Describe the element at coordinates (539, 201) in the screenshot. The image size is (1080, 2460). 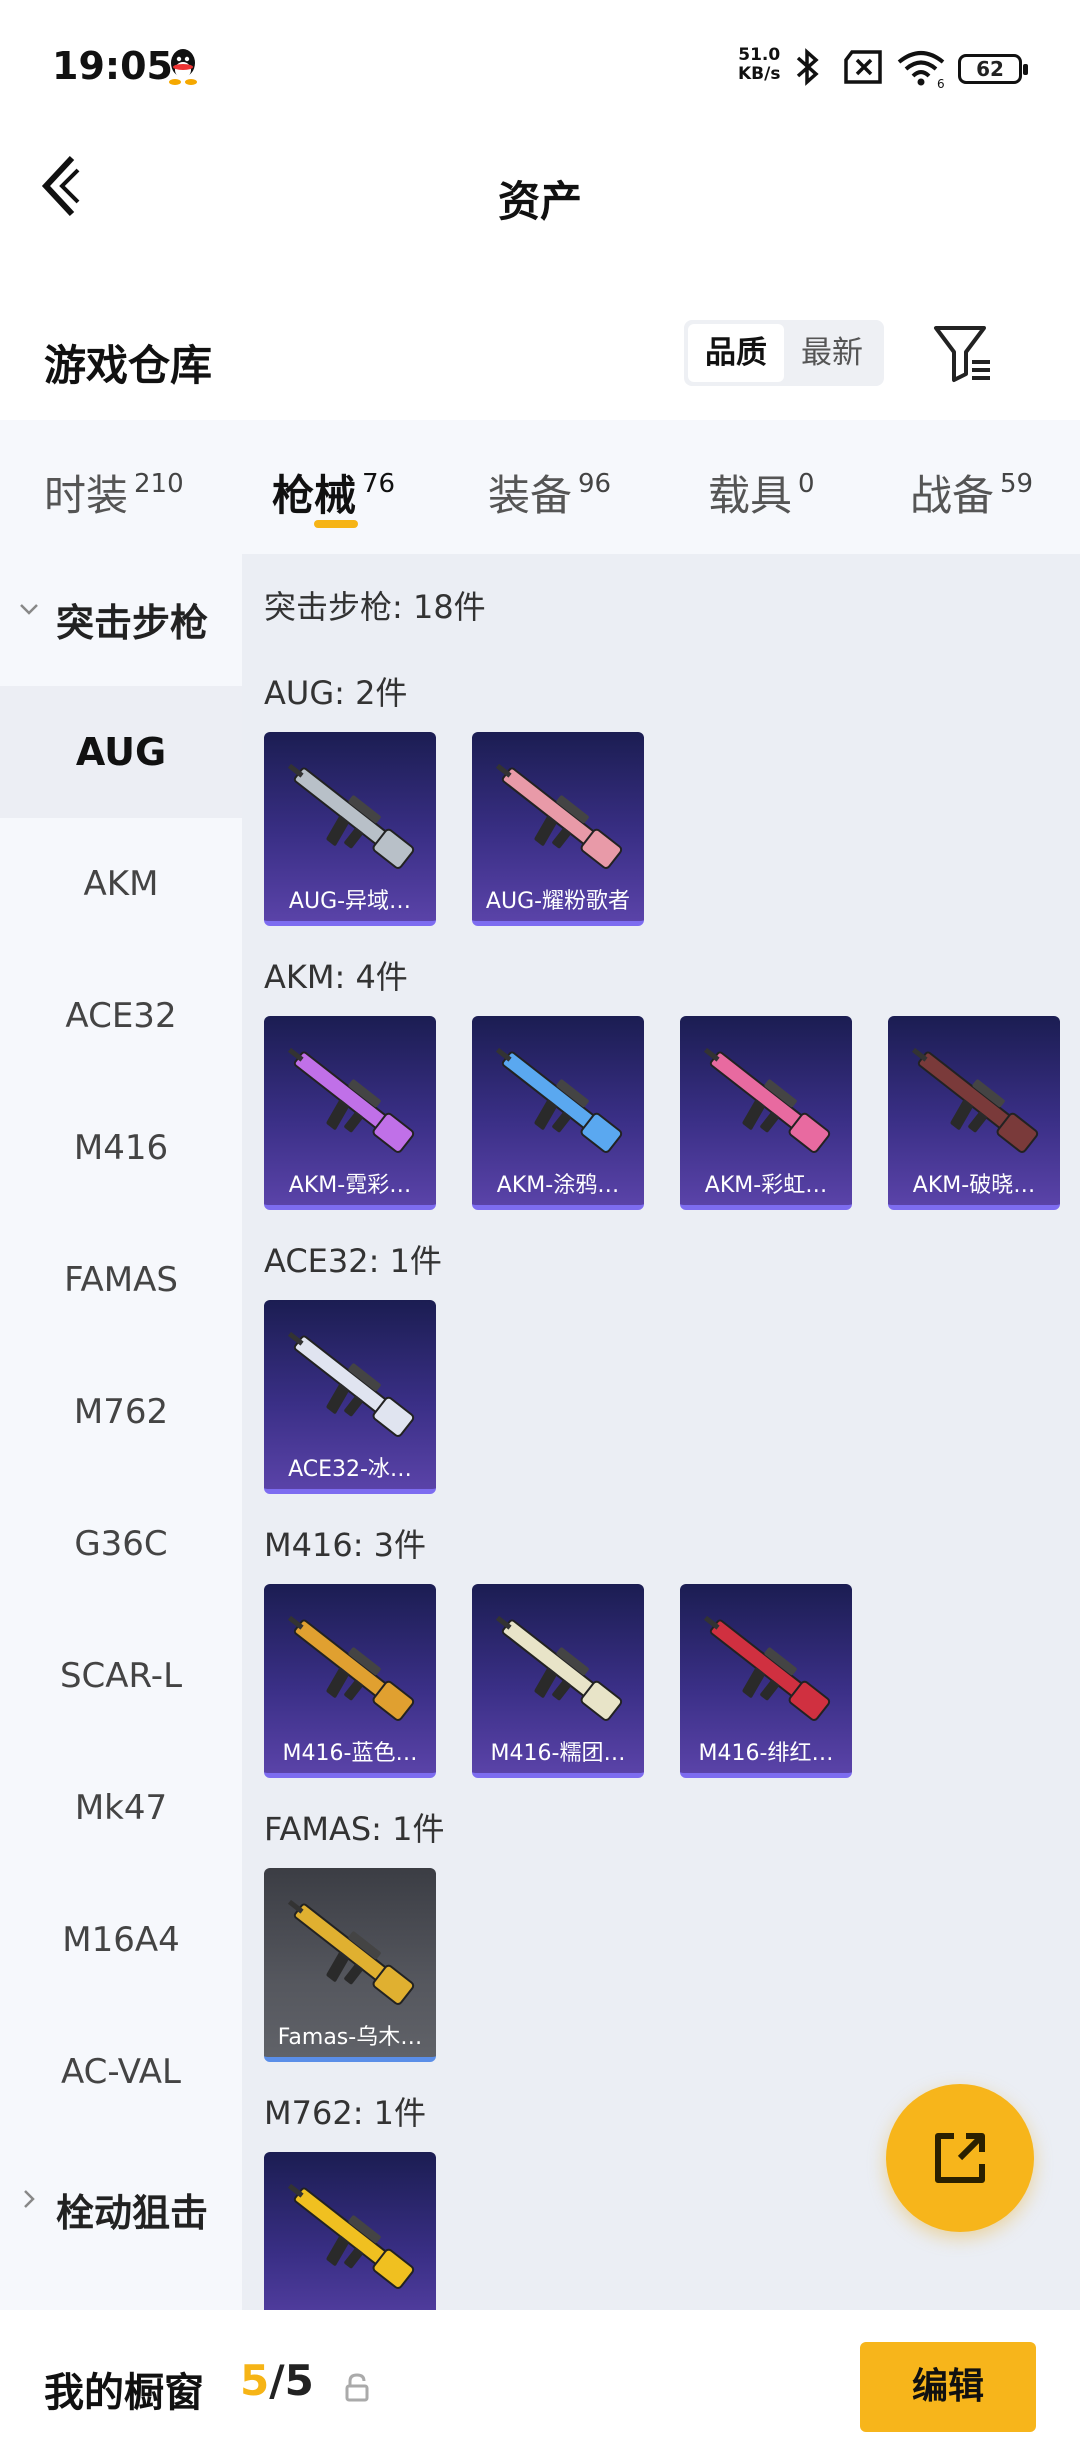
I see `page-title: 资产` at that location.